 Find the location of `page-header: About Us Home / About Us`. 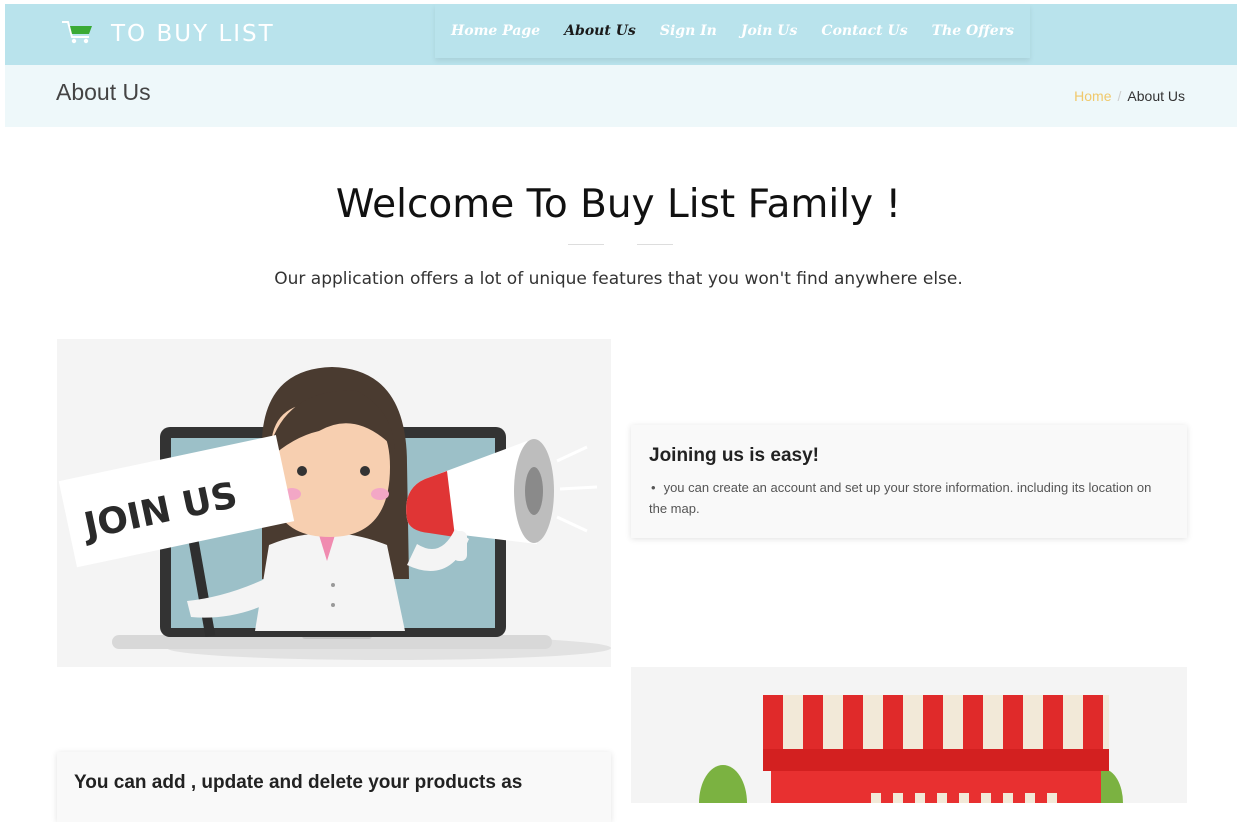

page-header: About Us Home / About Us is located at coordinates (621, 96).